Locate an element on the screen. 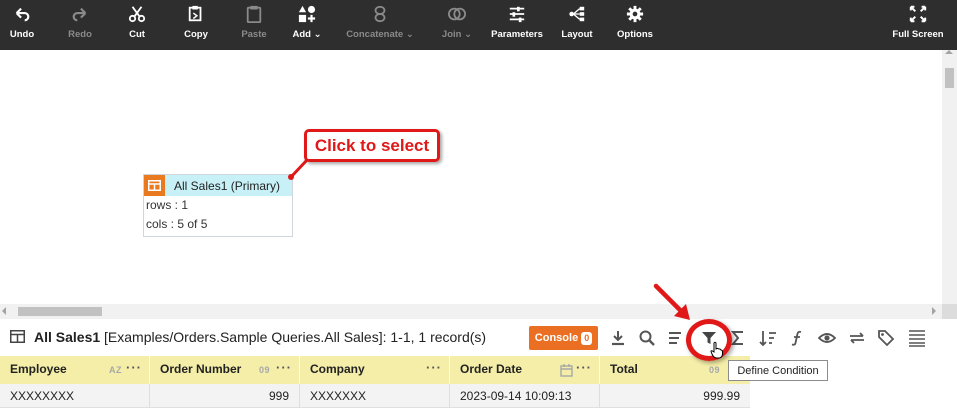 This screenshot has width=957, height=414. paste-icon is located at coordinates (254, 14).